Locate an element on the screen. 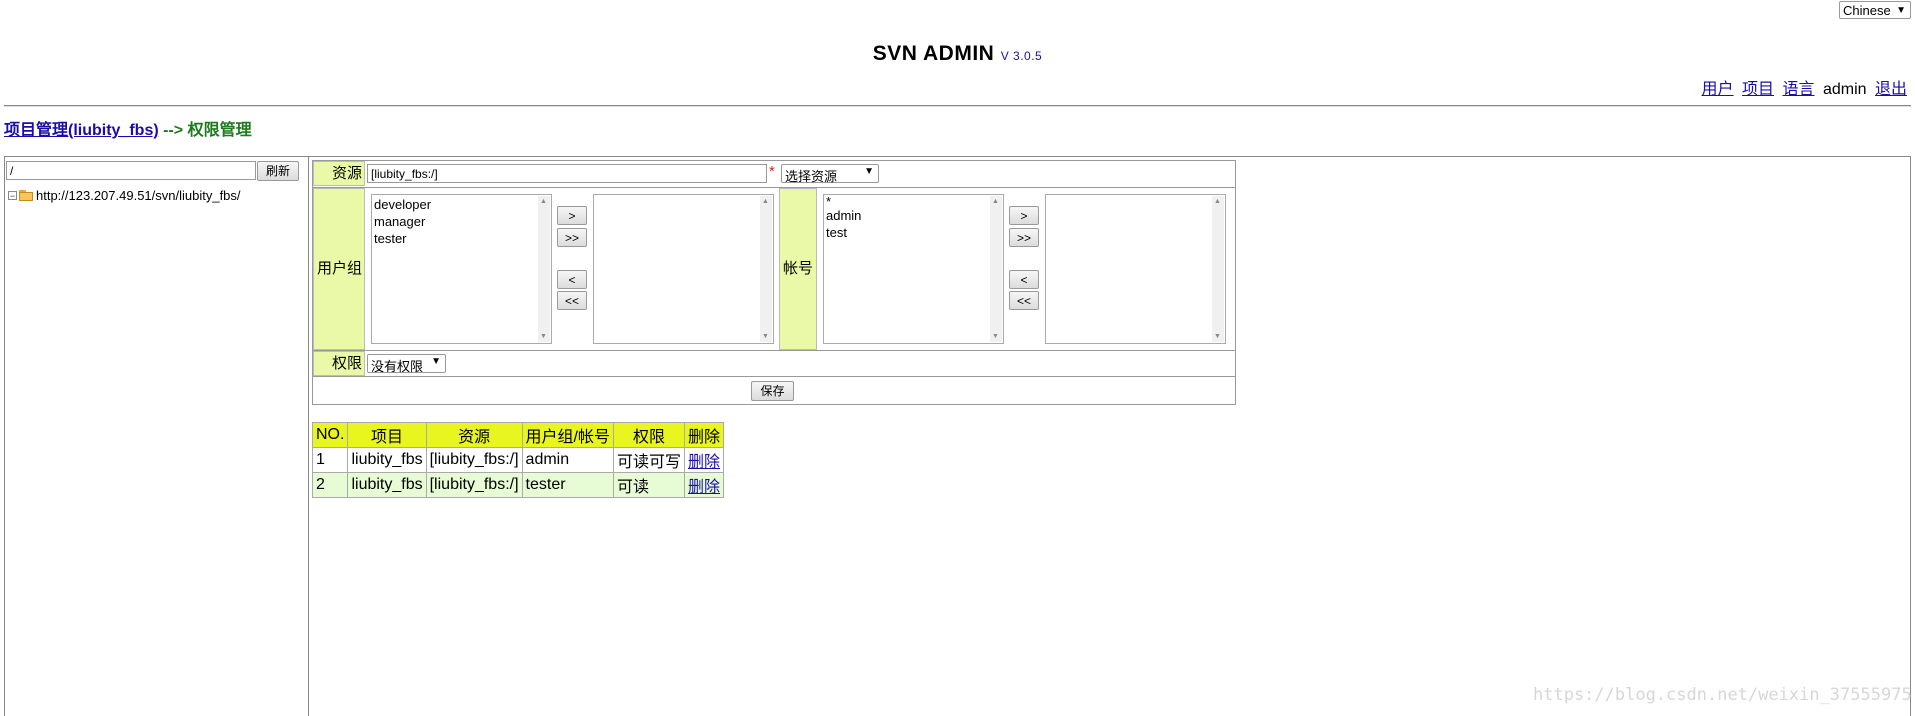  current-username: admin is located at coordinates (1844, 89).